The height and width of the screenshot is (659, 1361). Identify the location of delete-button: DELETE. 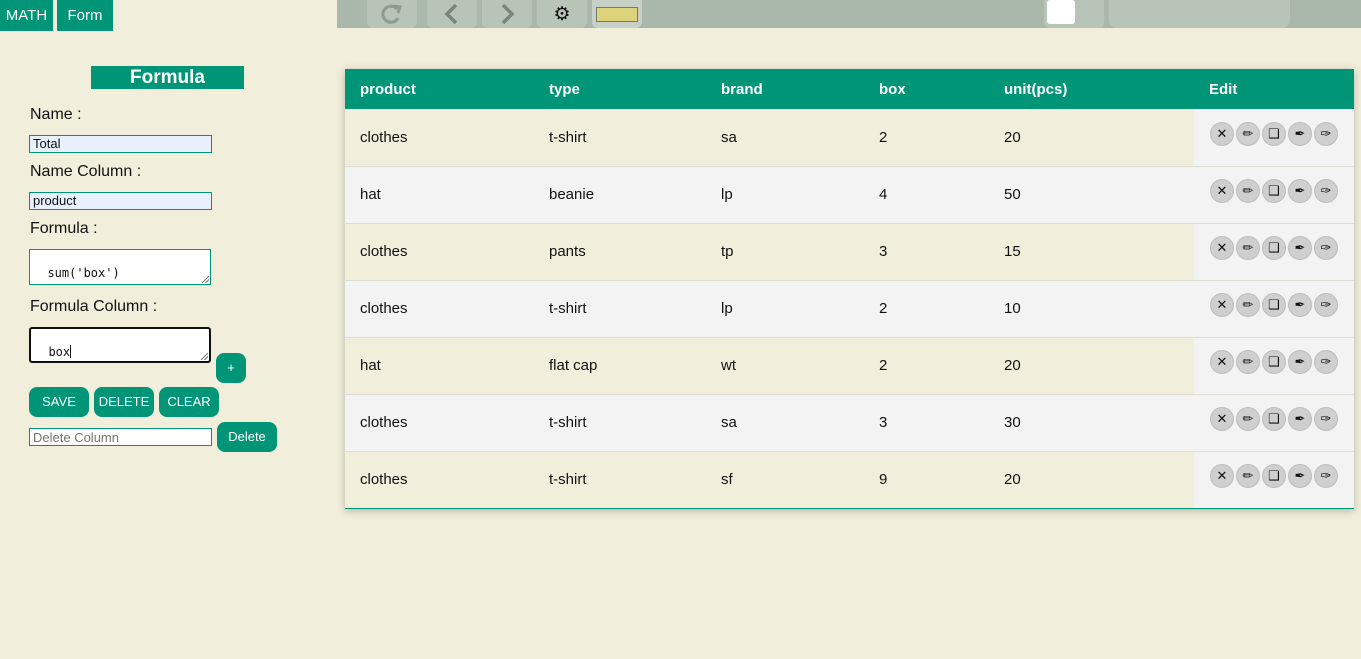
(124, 402).